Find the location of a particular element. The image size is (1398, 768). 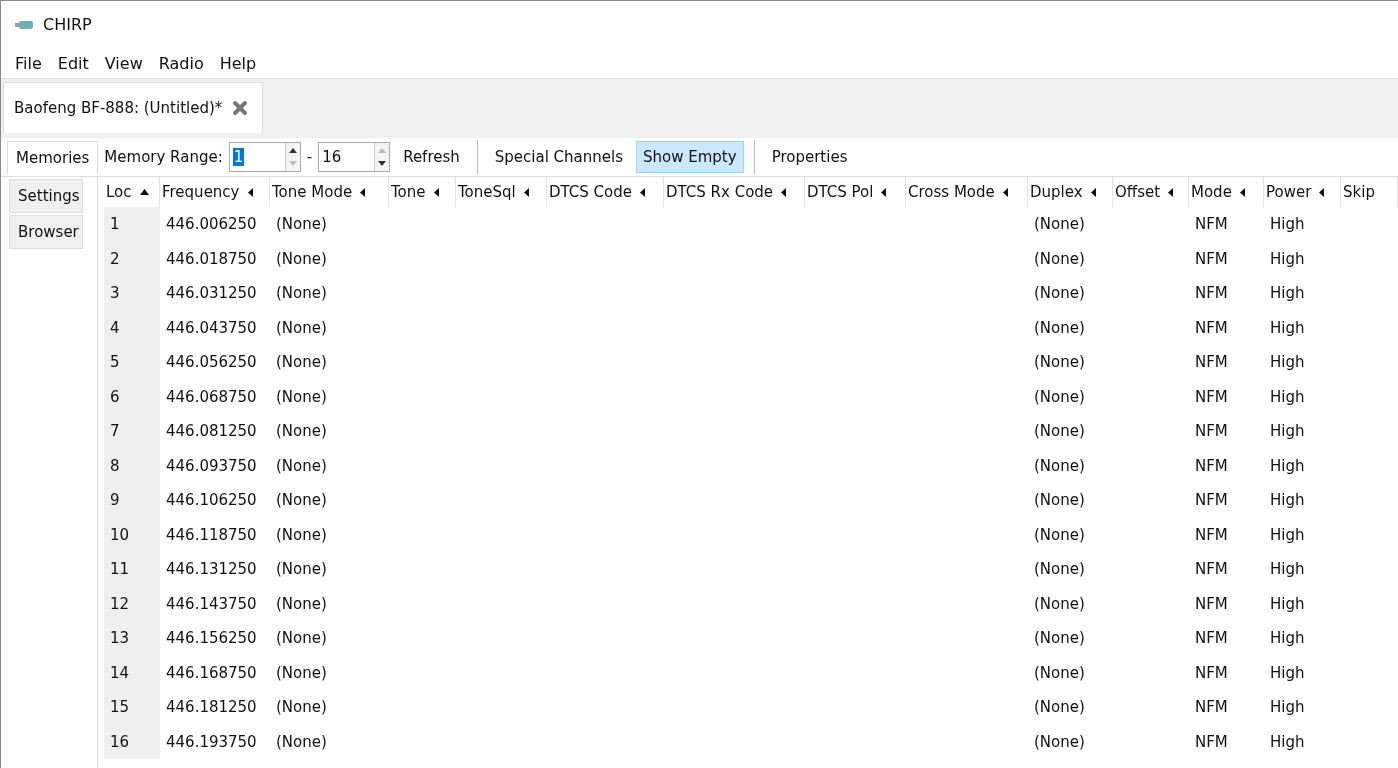

table-cell: 446.131250 is located at coordinates (211, 569).